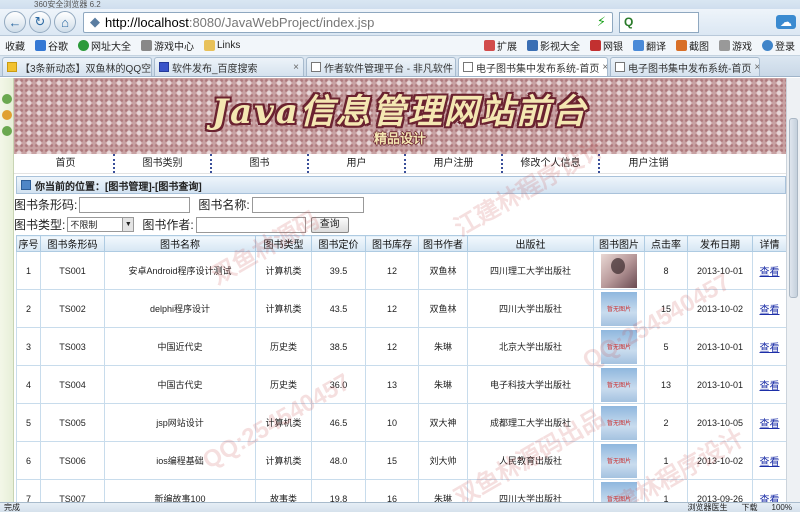 The image size is (800, 512). Describe the element at coordinates (720, 346) in the screenshot. I see `row-date: 2013-10-01` at that location.